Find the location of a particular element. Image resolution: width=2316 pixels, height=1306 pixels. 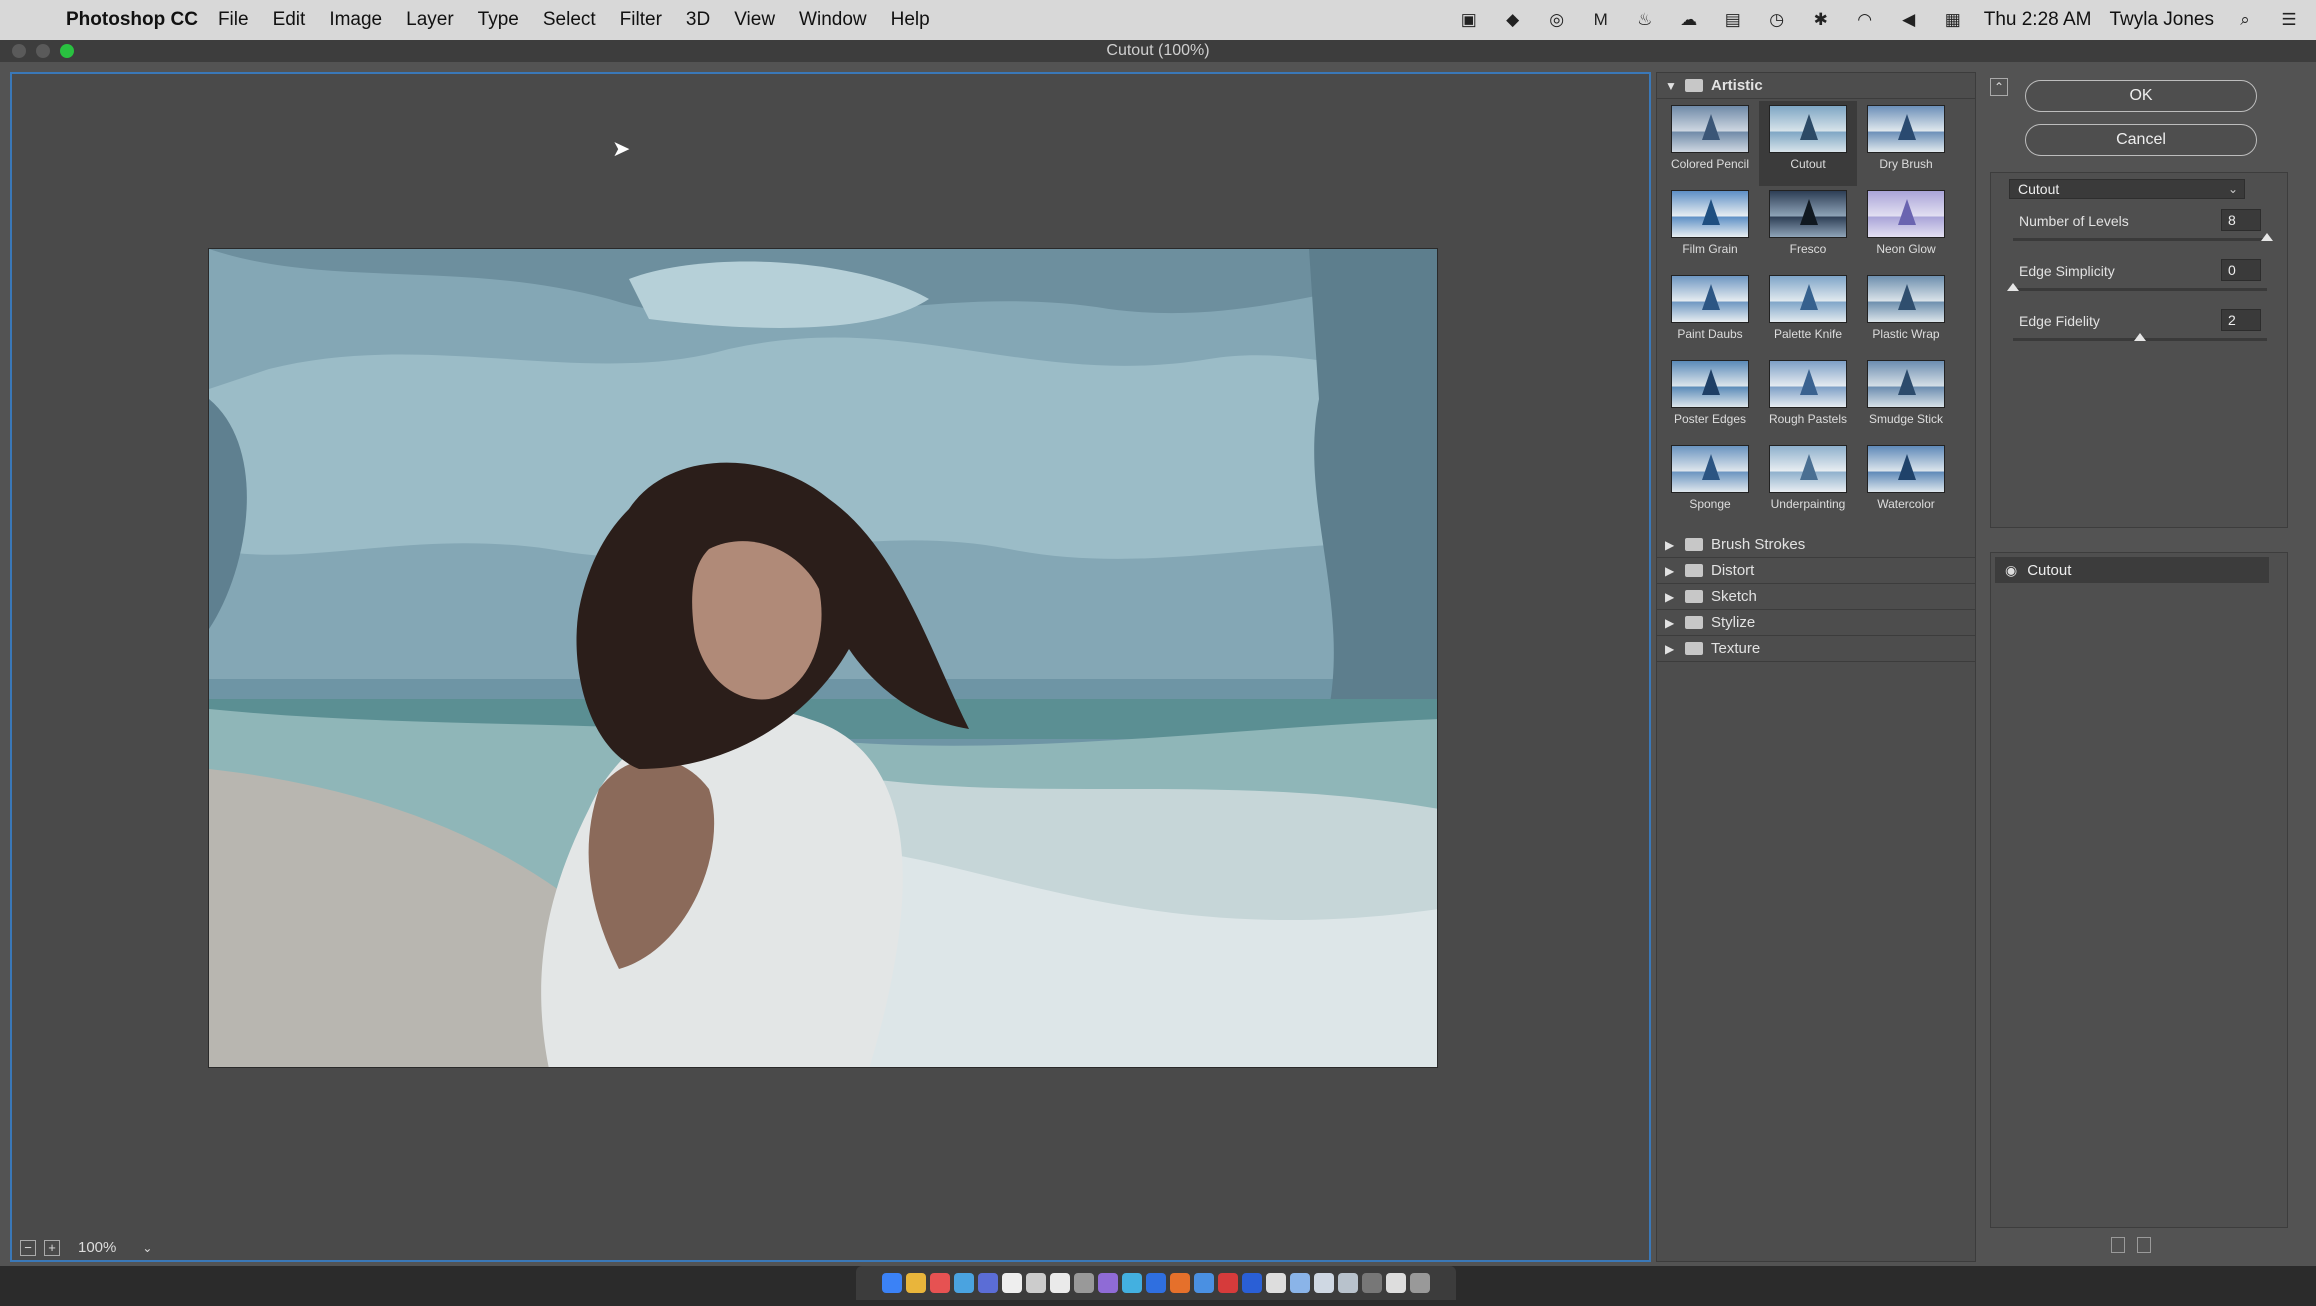

minimize-button is located at coordinates (43, 51).